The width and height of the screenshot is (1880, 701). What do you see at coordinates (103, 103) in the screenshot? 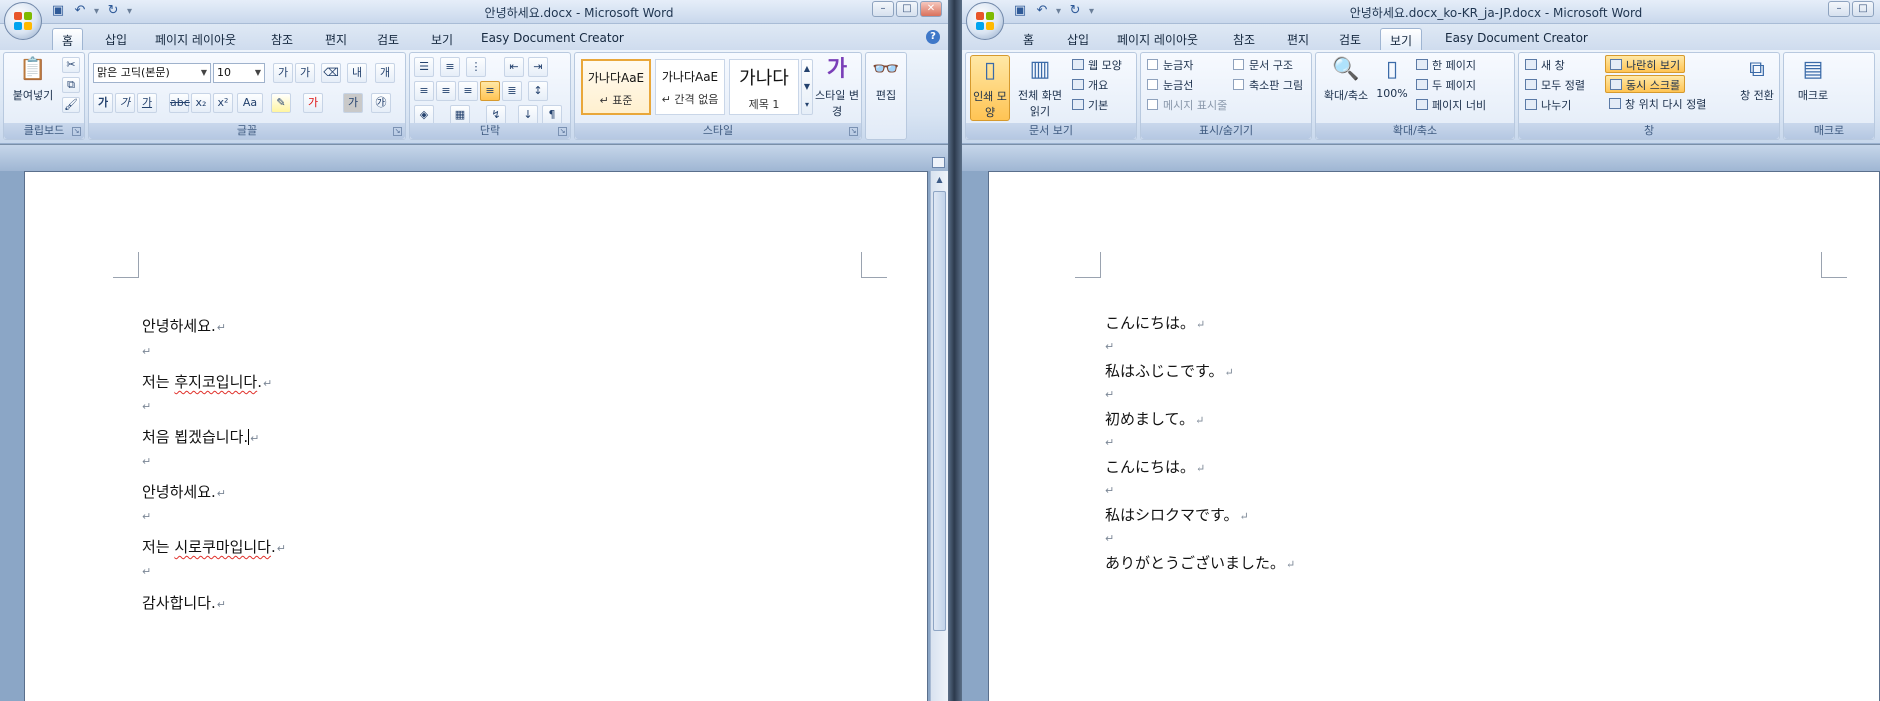
I see `bold-icon: 가` at bounding box center [103, 103].